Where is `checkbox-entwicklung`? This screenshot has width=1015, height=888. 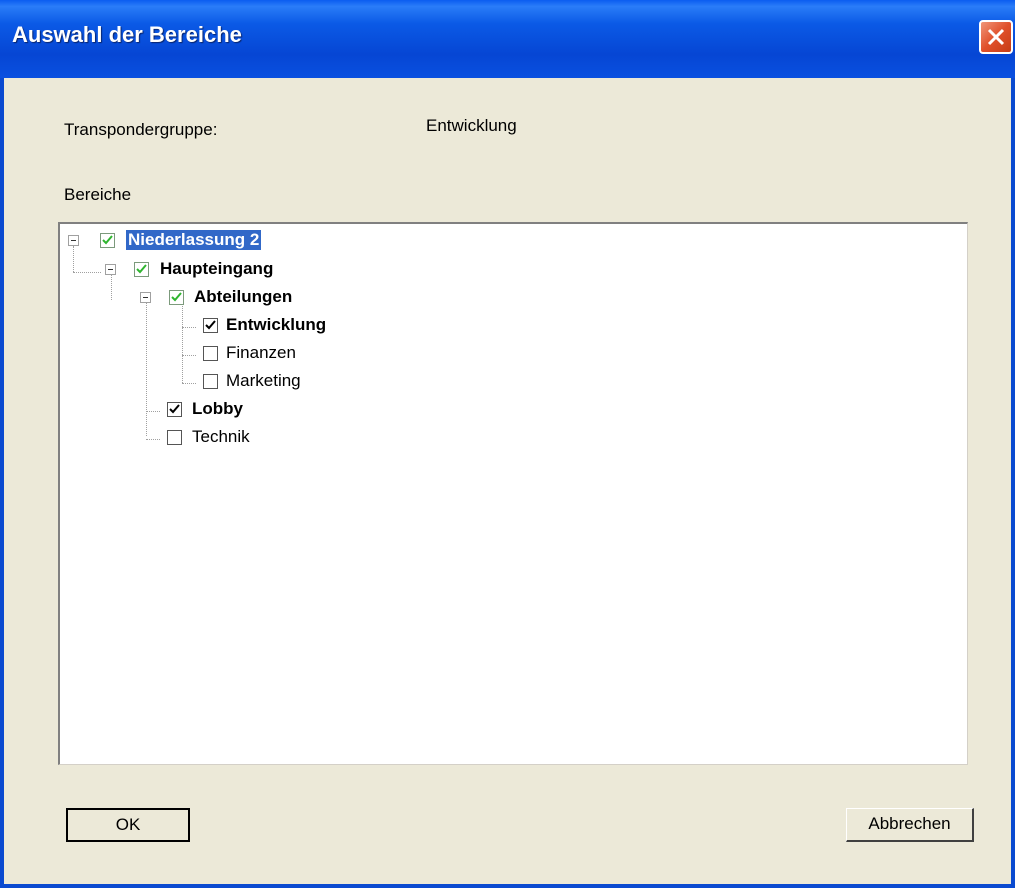 checkbox-entwicklung is located at coordinates (210, 325).